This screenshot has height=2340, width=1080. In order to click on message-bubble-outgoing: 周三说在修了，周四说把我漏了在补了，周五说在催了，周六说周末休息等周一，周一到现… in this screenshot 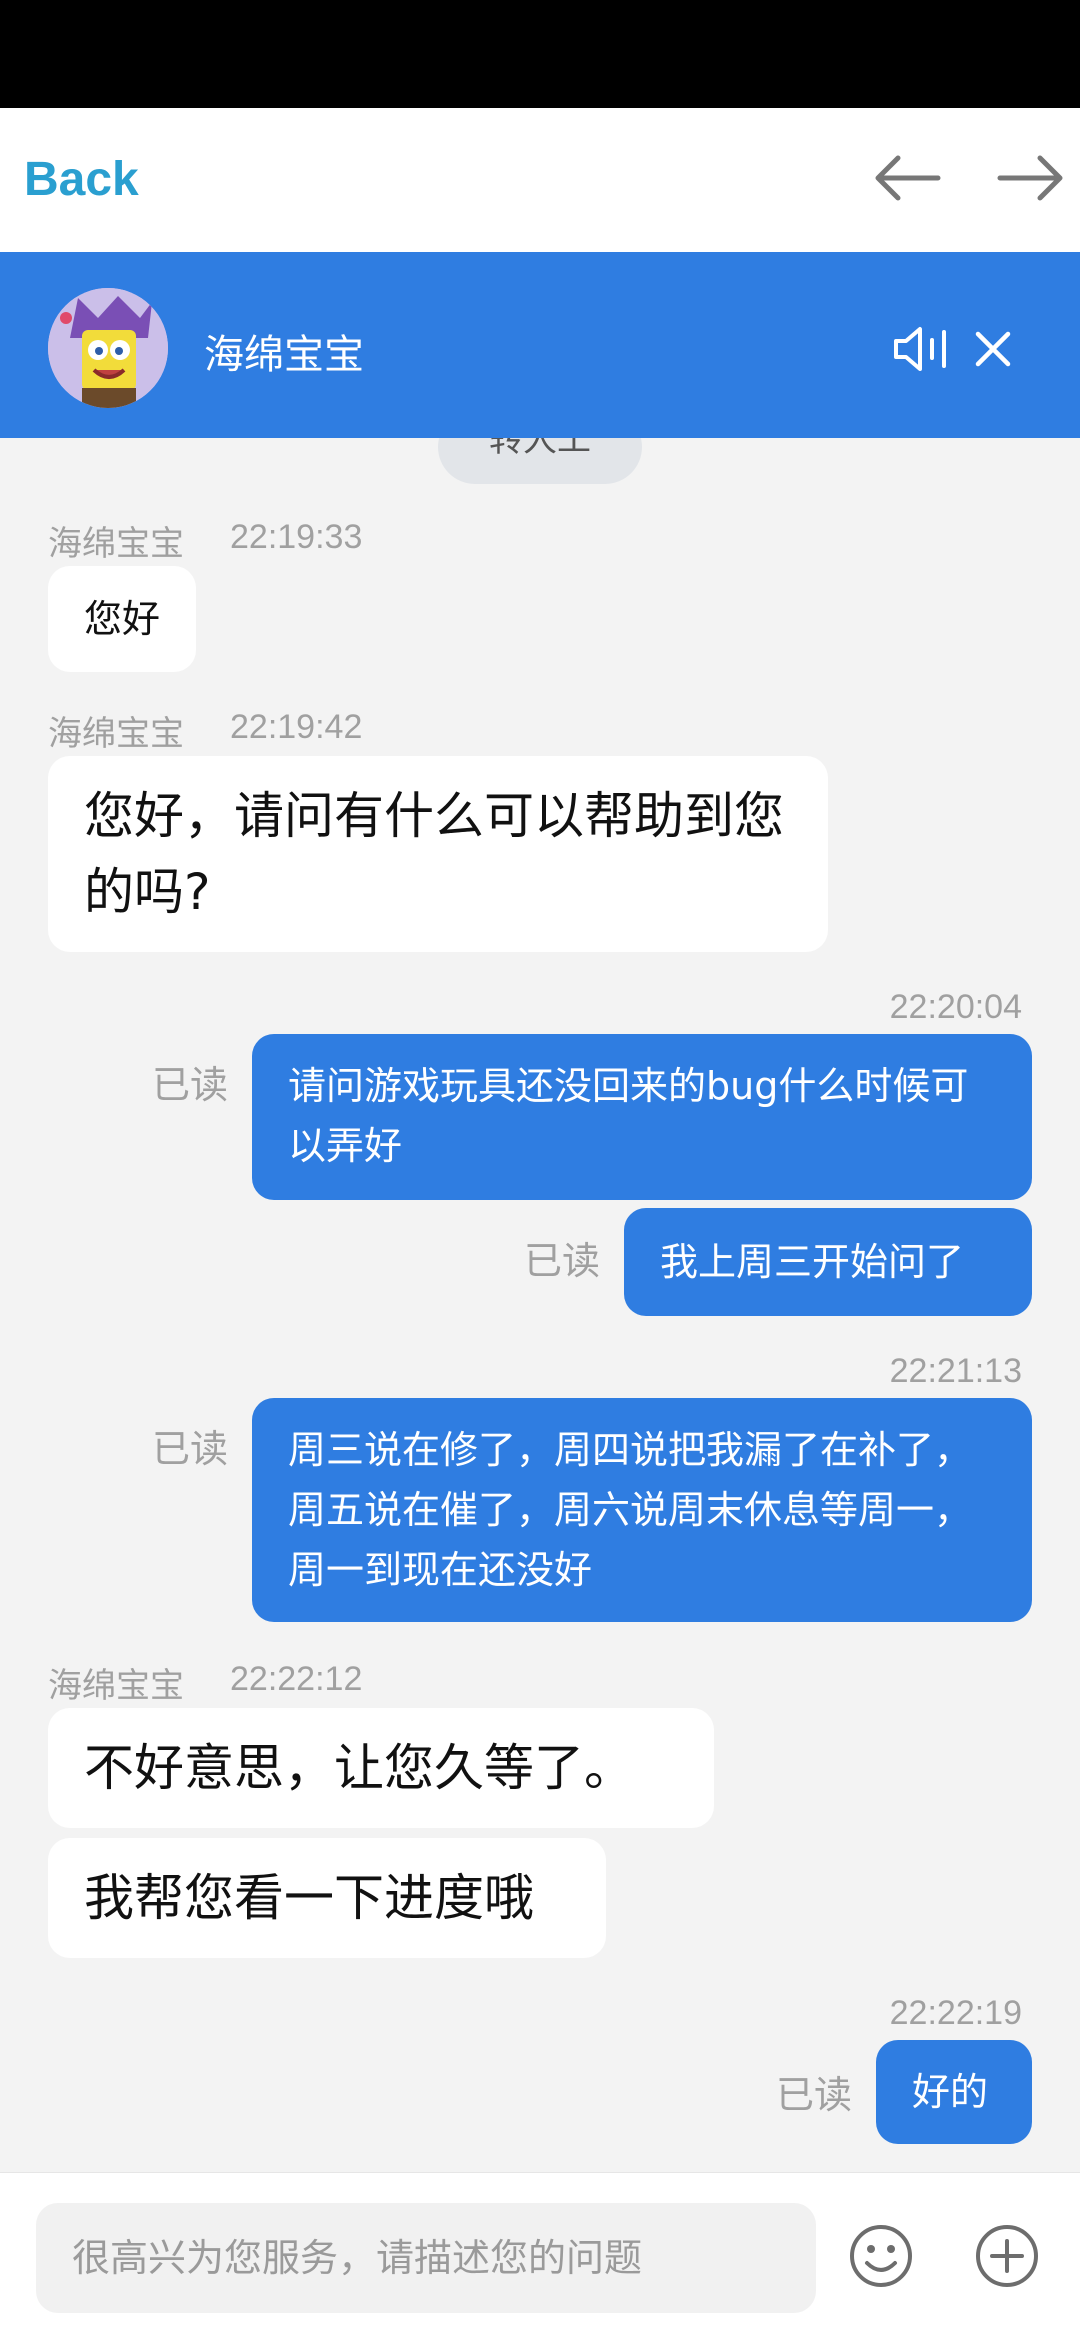, I will do `click(642, 1510)`.